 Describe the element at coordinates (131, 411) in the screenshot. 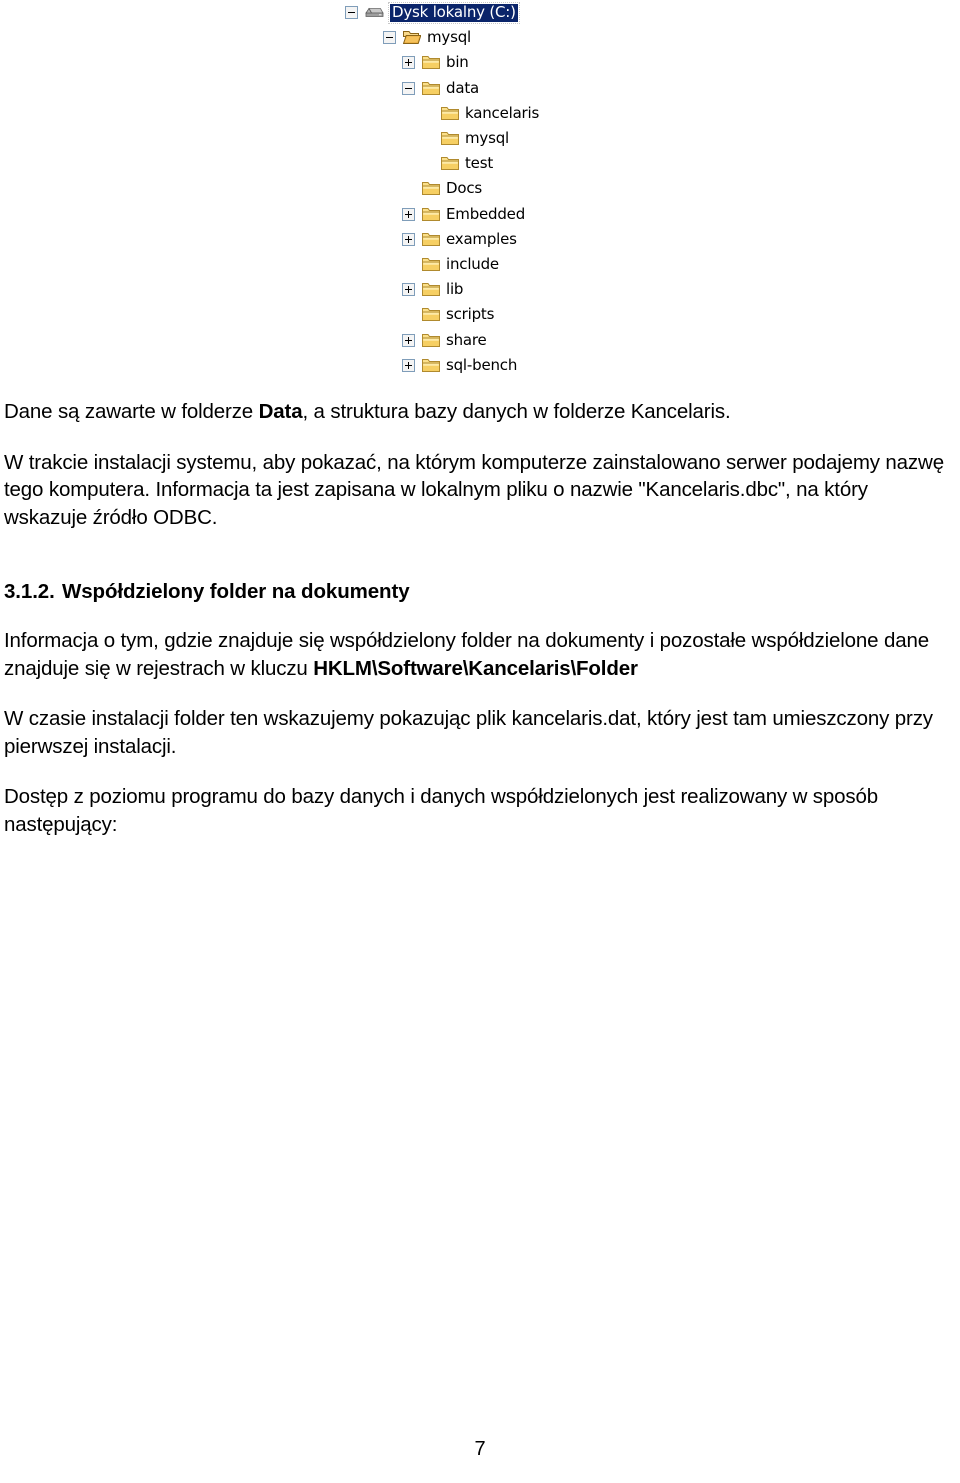

I see `paragraph-1-part-1: Dane są zawarte w folderze` at that location.